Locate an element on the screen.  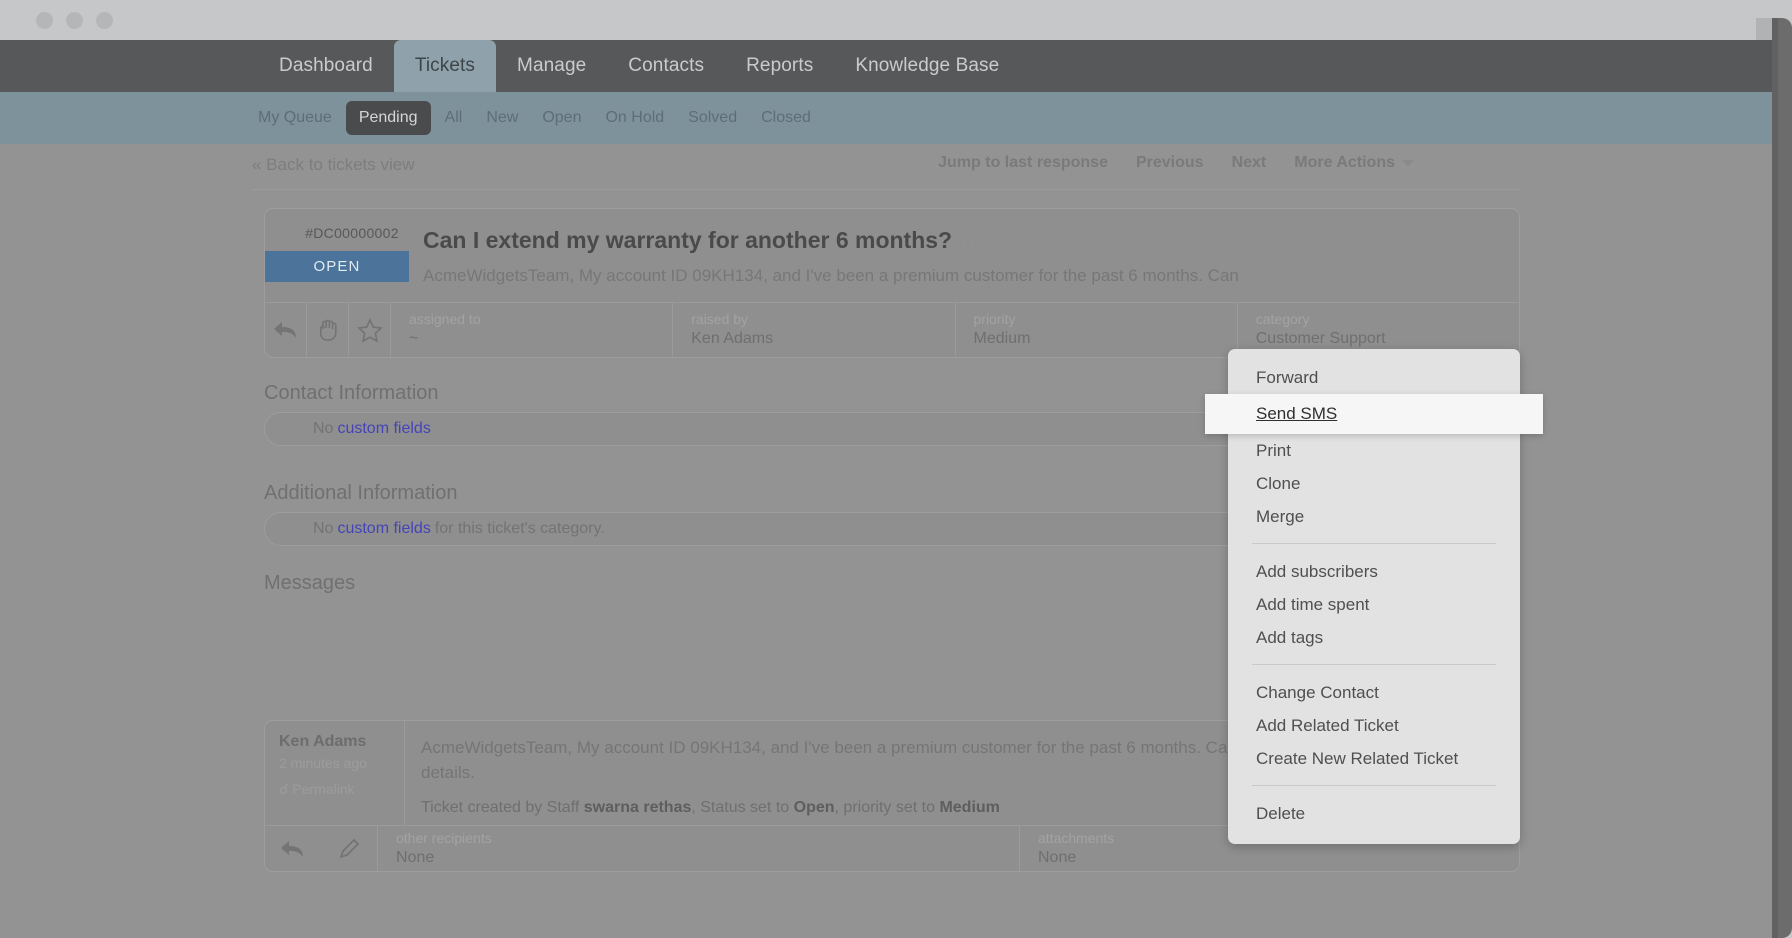
contact-custom-fields-link: custom fields is located at coordinates (383, 429).